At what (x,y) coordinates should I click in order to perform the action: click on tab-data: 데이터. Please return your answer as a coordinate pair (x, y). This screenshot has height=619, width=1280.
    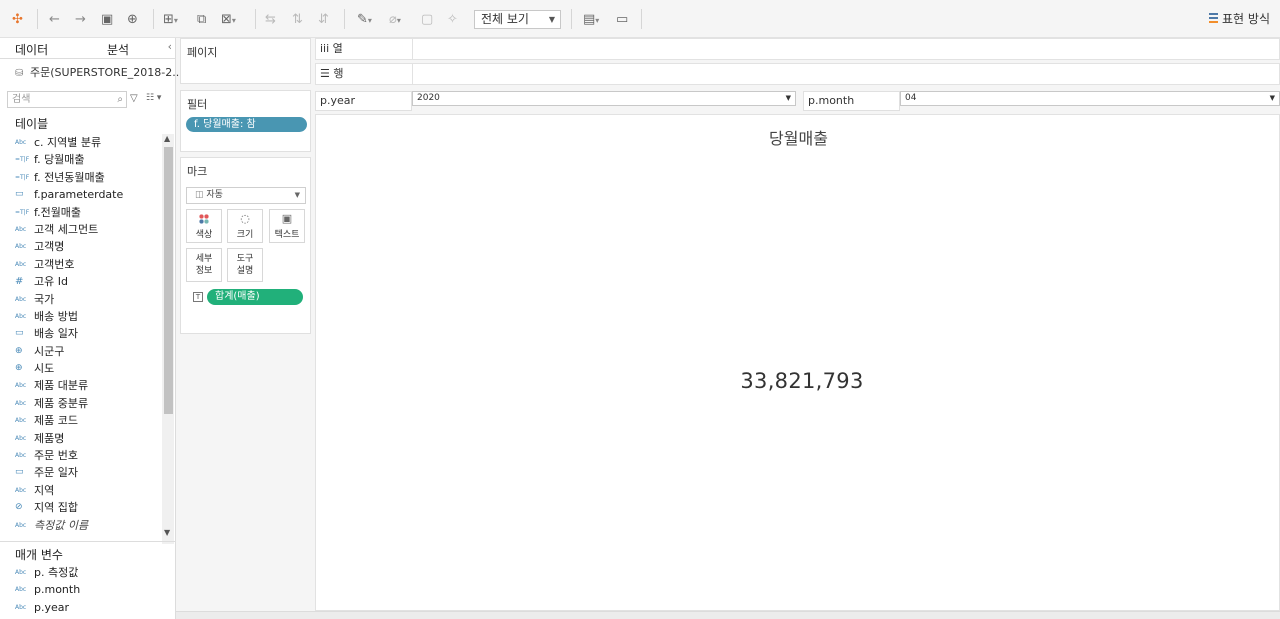
    Looking at the image, I should click on (31, 49).